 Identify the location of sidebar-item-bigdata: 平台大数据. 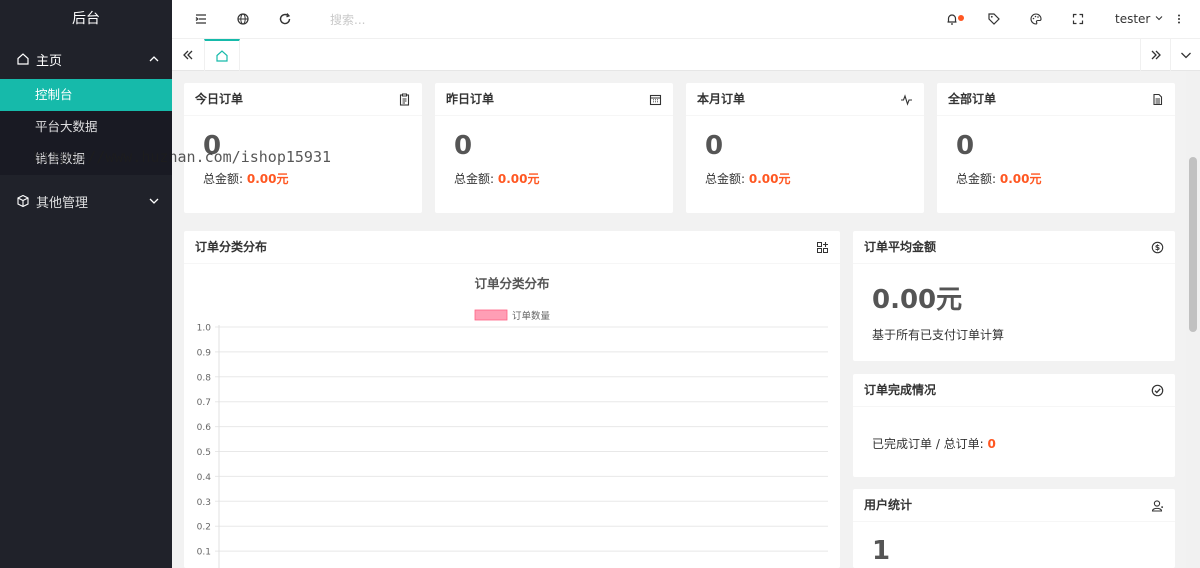
(86, 127).